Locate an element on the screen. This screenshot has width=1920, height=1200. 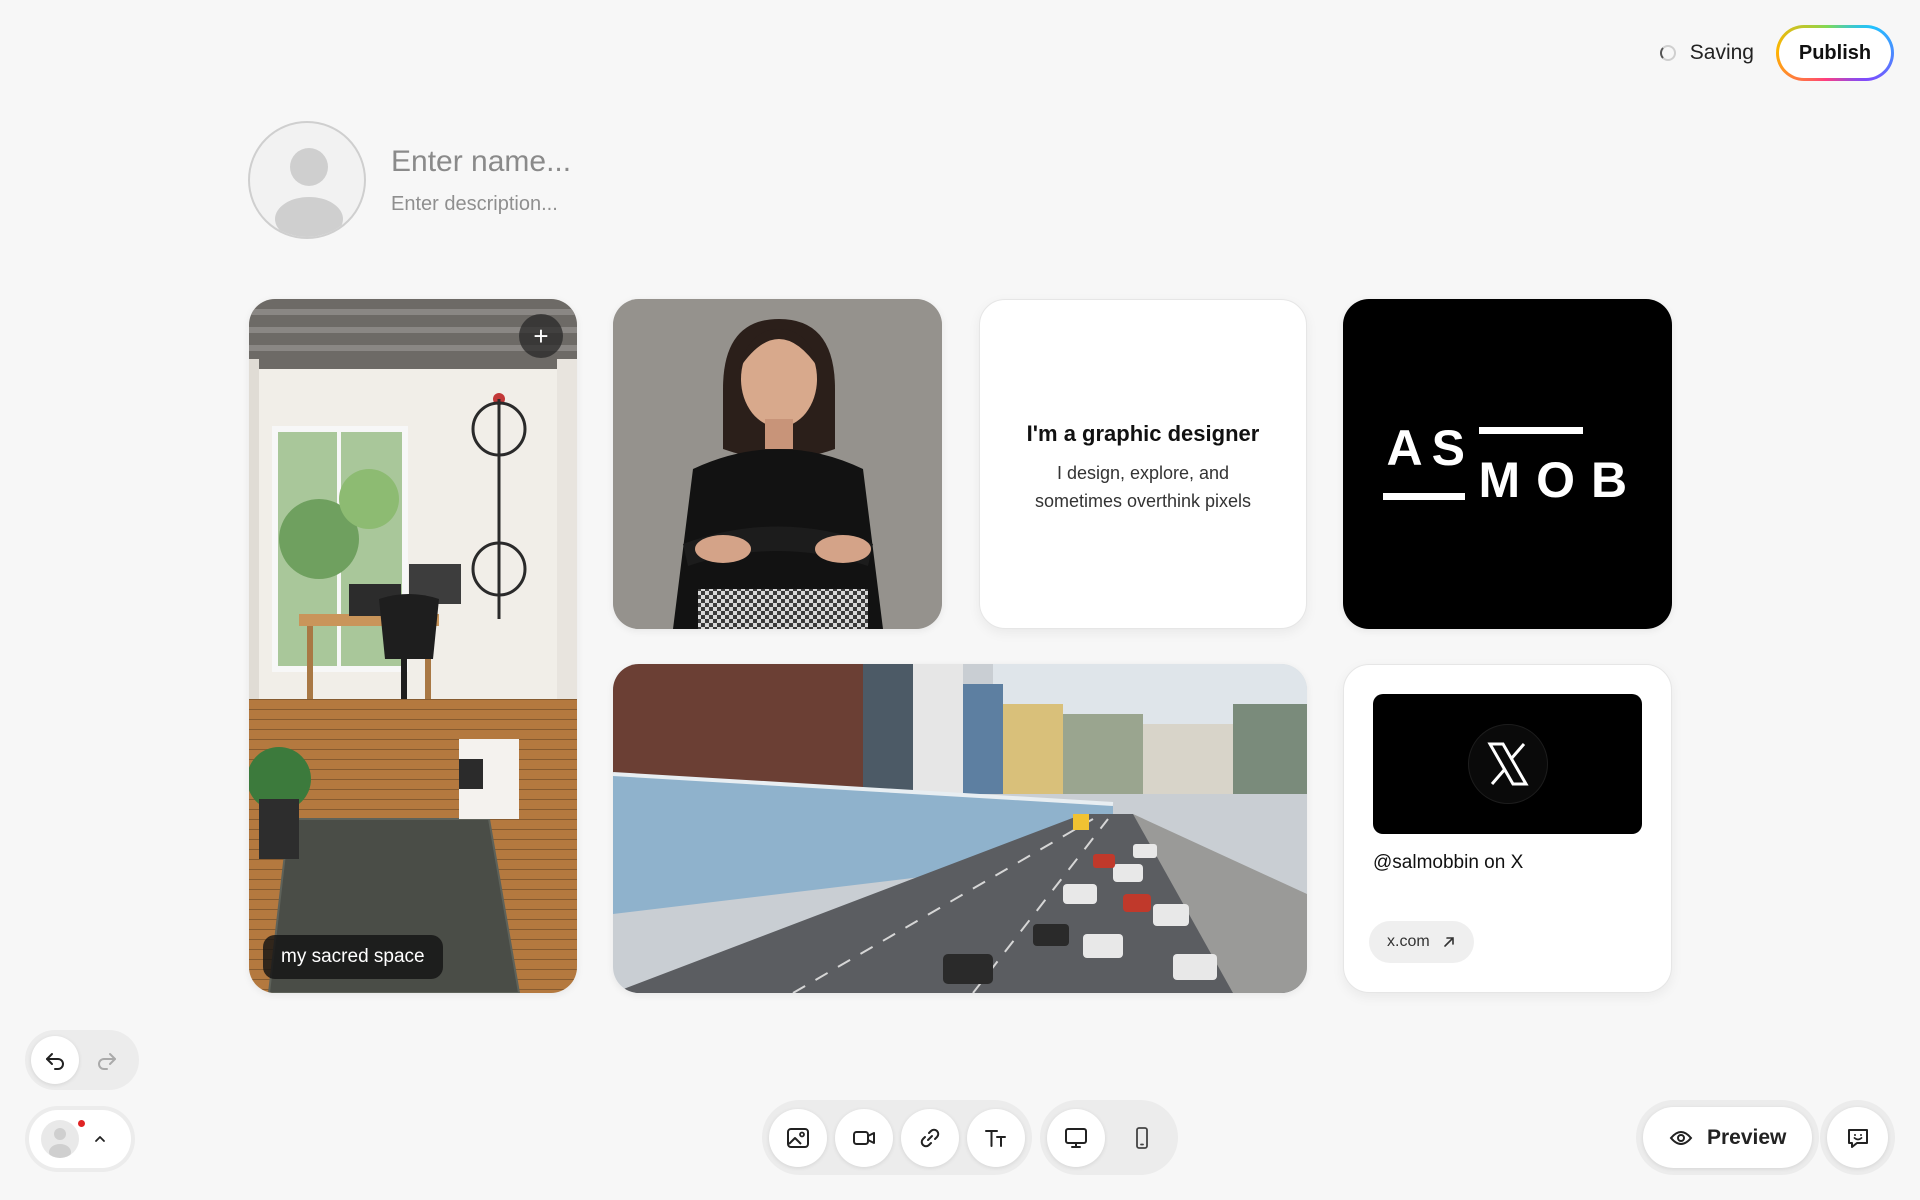
asmob-logo: AS MOB is located at coordinates (1507, 464).